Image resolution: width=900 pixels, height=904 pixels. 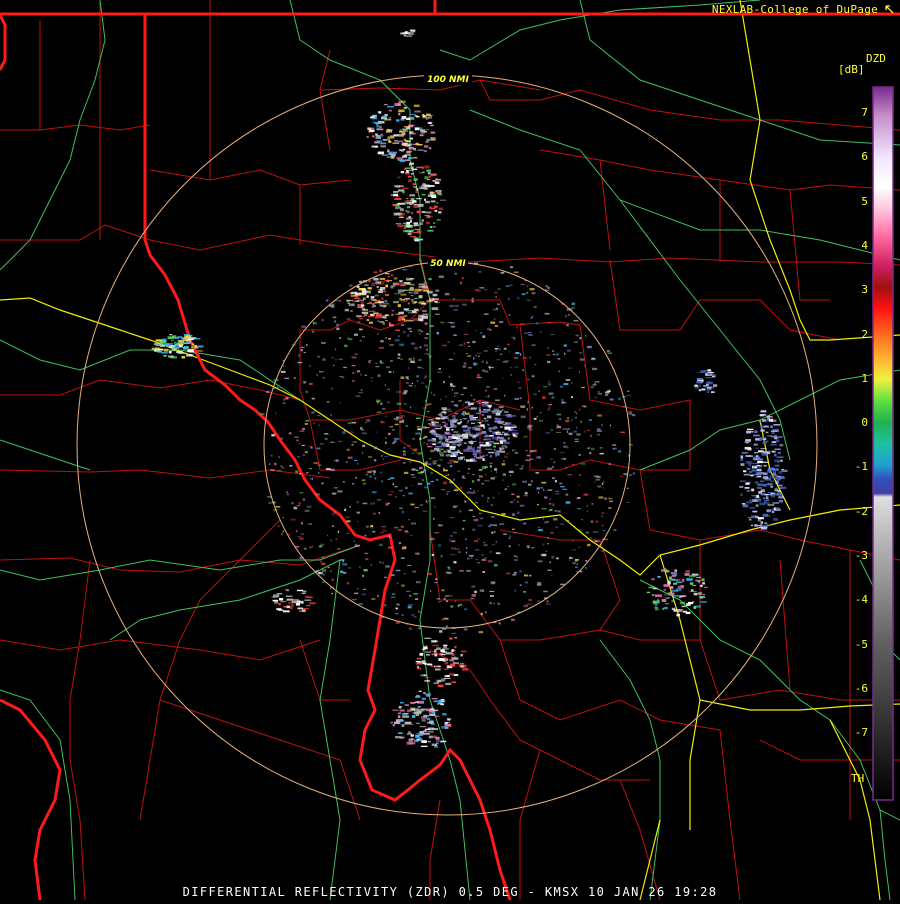 What do you see at coordinates (864, 112) in the screenshot?
I see `legend-tick-label: 7` at bounding box center [864, 112].